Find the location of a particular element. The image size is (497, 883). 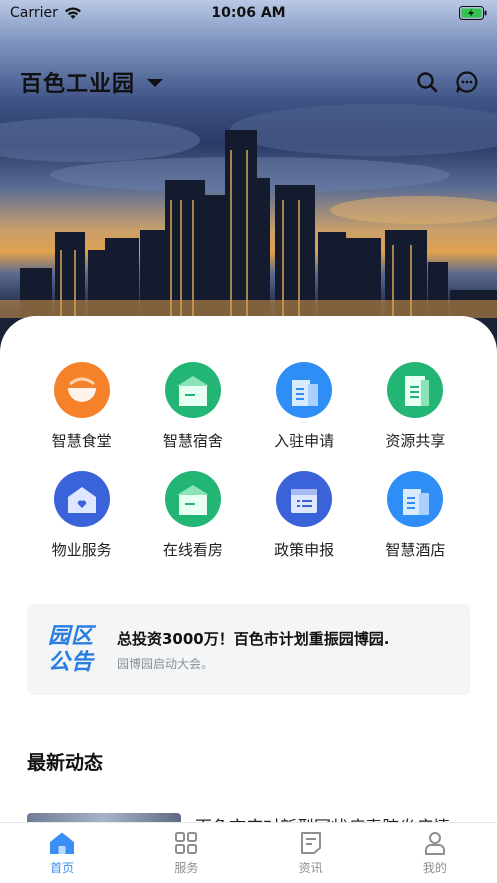

battery-icon is located at coordinates (473, 13).